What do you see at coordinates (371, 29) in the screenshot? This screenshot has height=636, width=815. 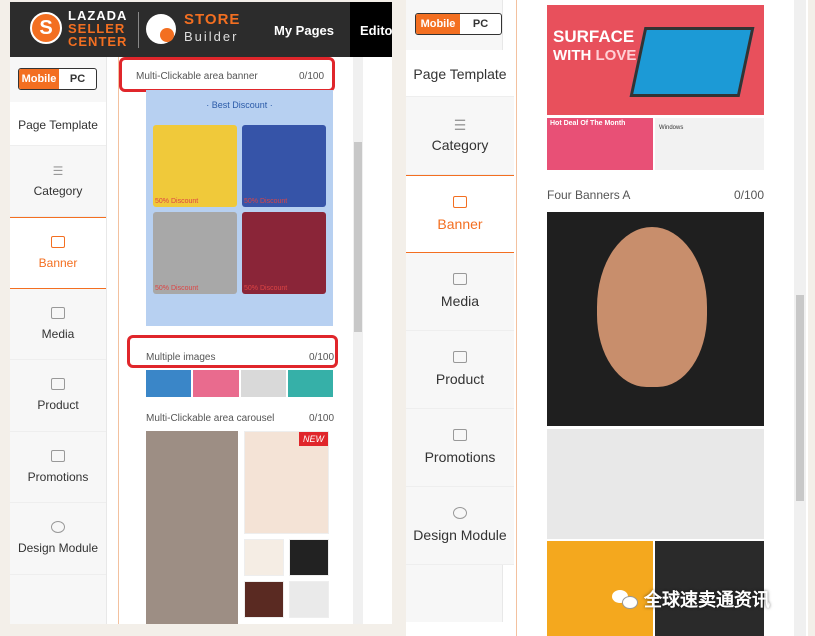 I see `nav-editor: Editor` at bounding box center [371, 29].